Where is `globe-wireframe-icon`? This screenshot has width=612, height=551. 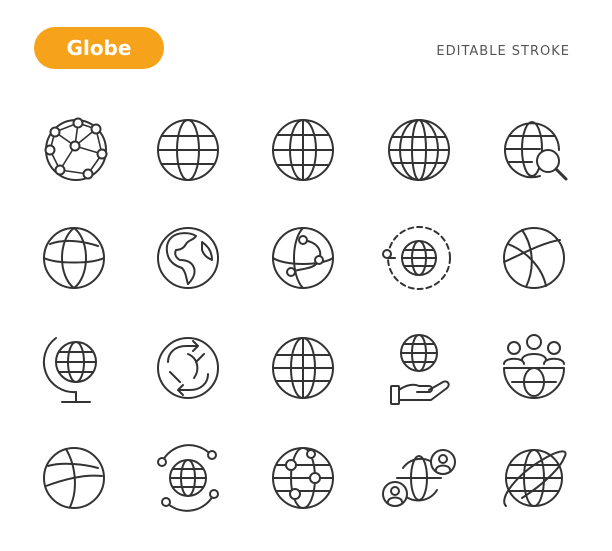 globe-wireframe-icon is located at coordinates (419, 150).